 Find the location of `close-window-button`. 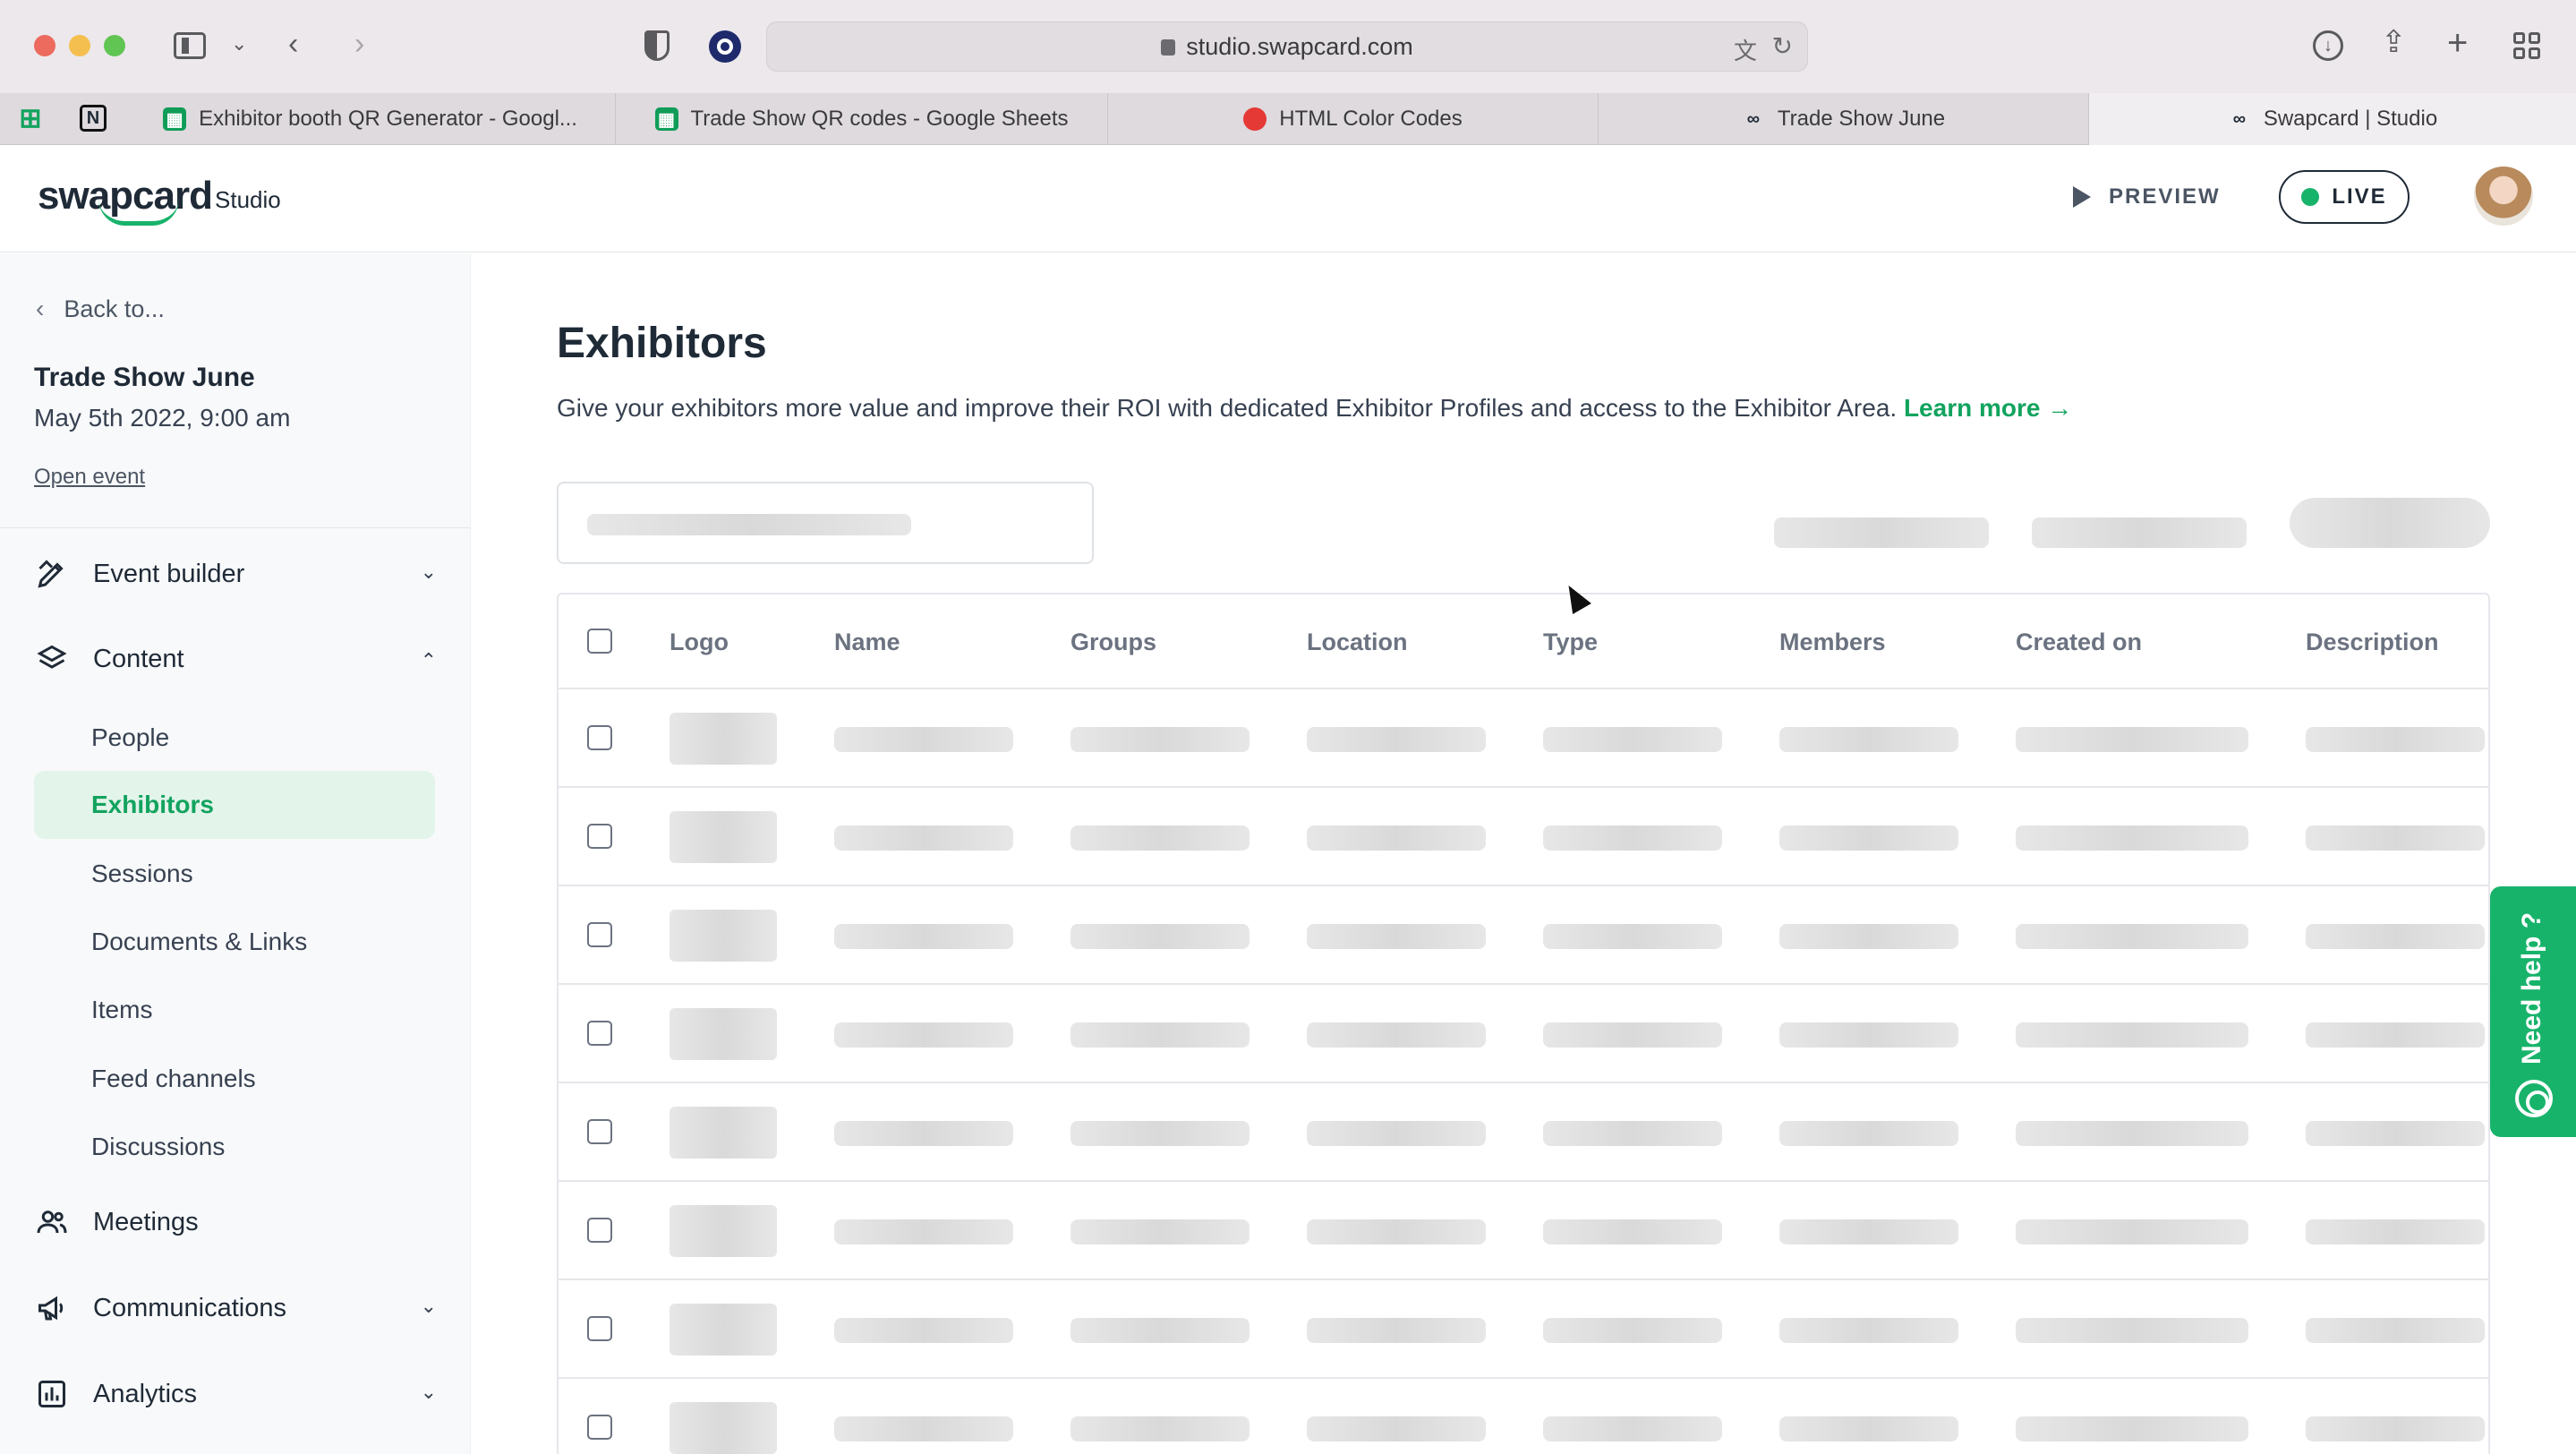

close-window-button is located at coordinates (44, 45).